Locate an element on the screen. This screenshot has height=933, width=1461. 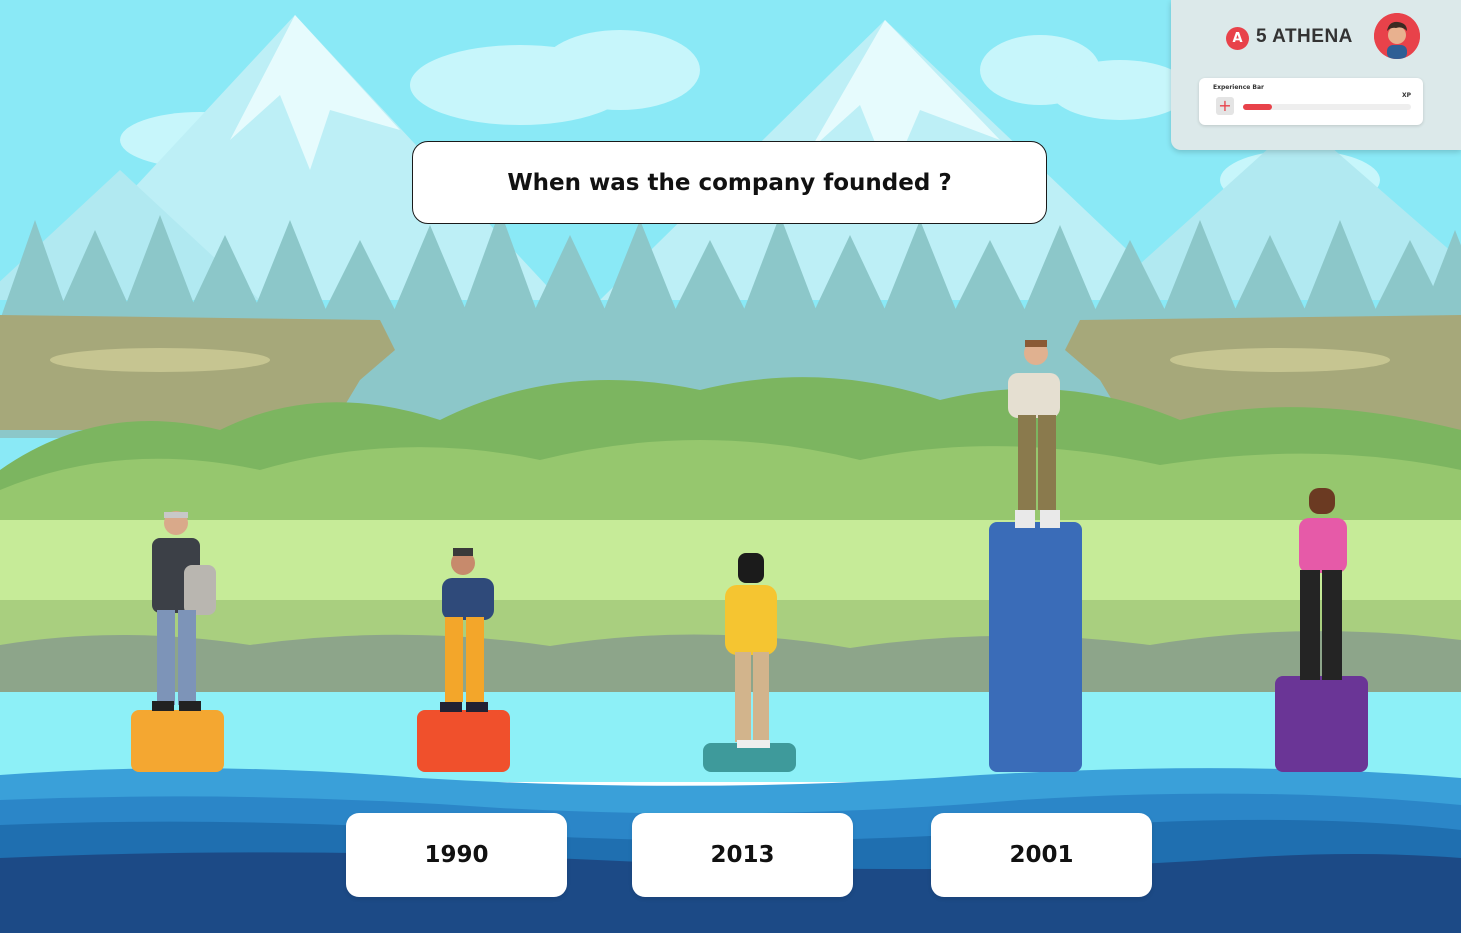
answer-label-1: 1990 is located at coordinates (456, 855).